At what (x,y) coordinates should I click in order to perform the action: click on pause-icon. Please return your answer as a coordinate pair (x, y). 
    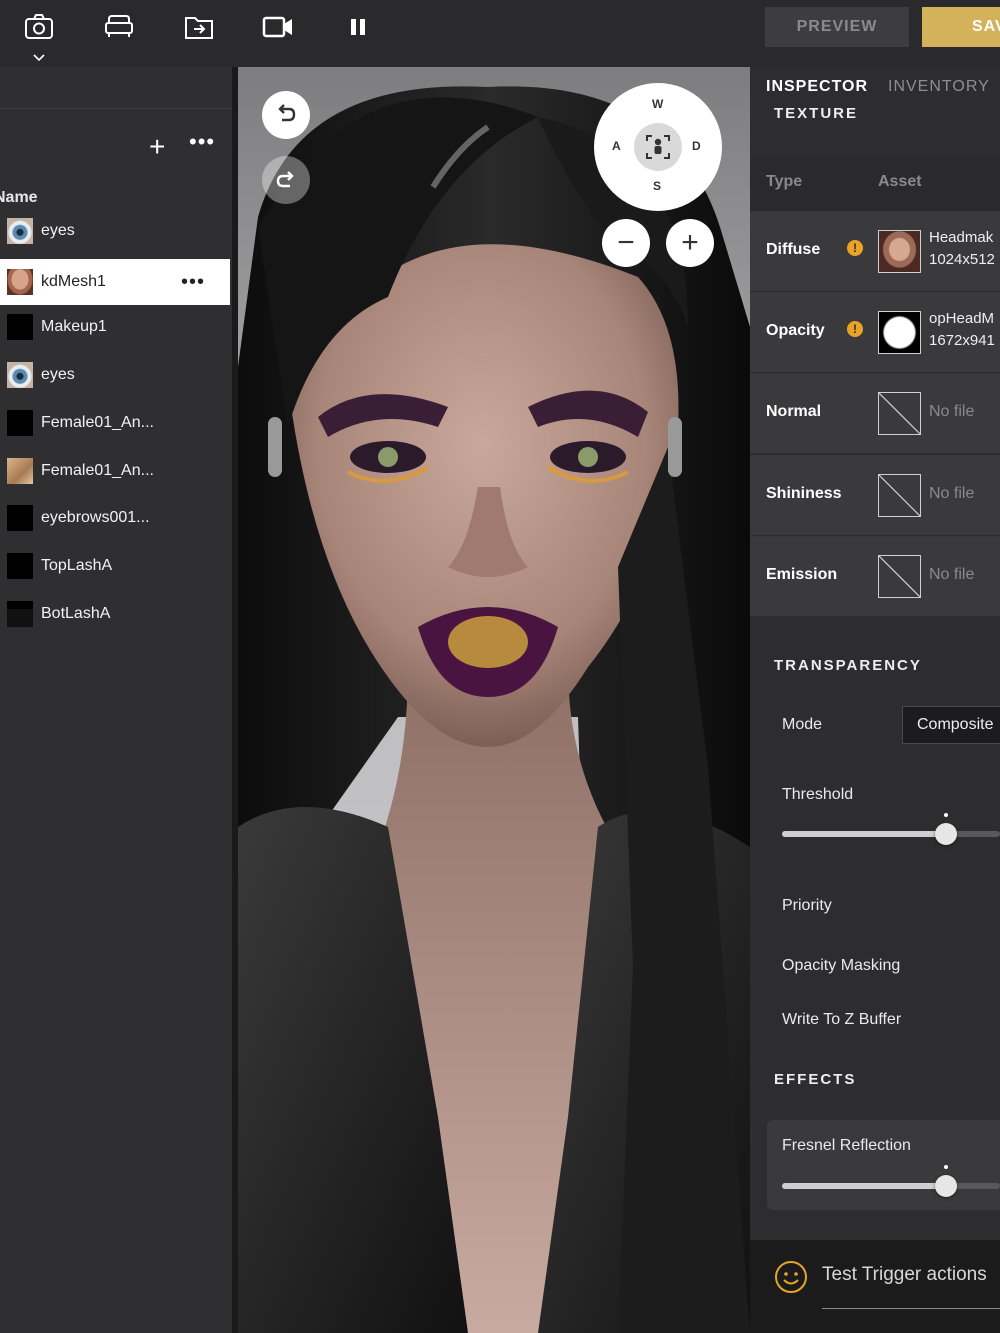
    Looking at the image, I should click on (358, 27).